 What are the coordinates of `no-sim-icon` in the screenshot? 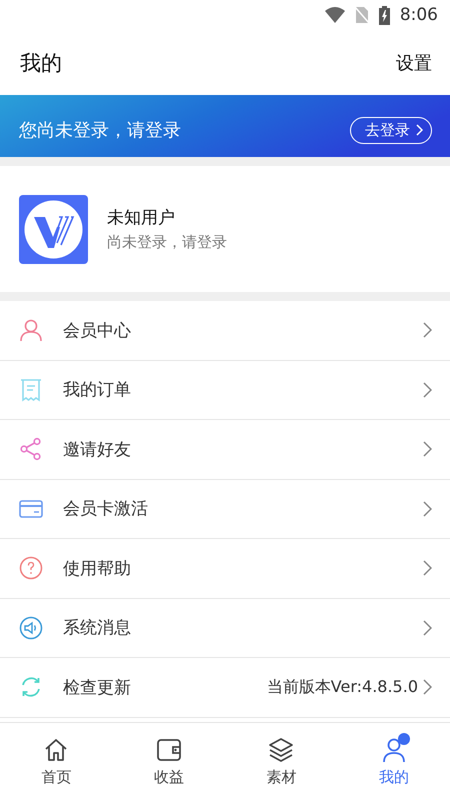 It's located at (361, 15).